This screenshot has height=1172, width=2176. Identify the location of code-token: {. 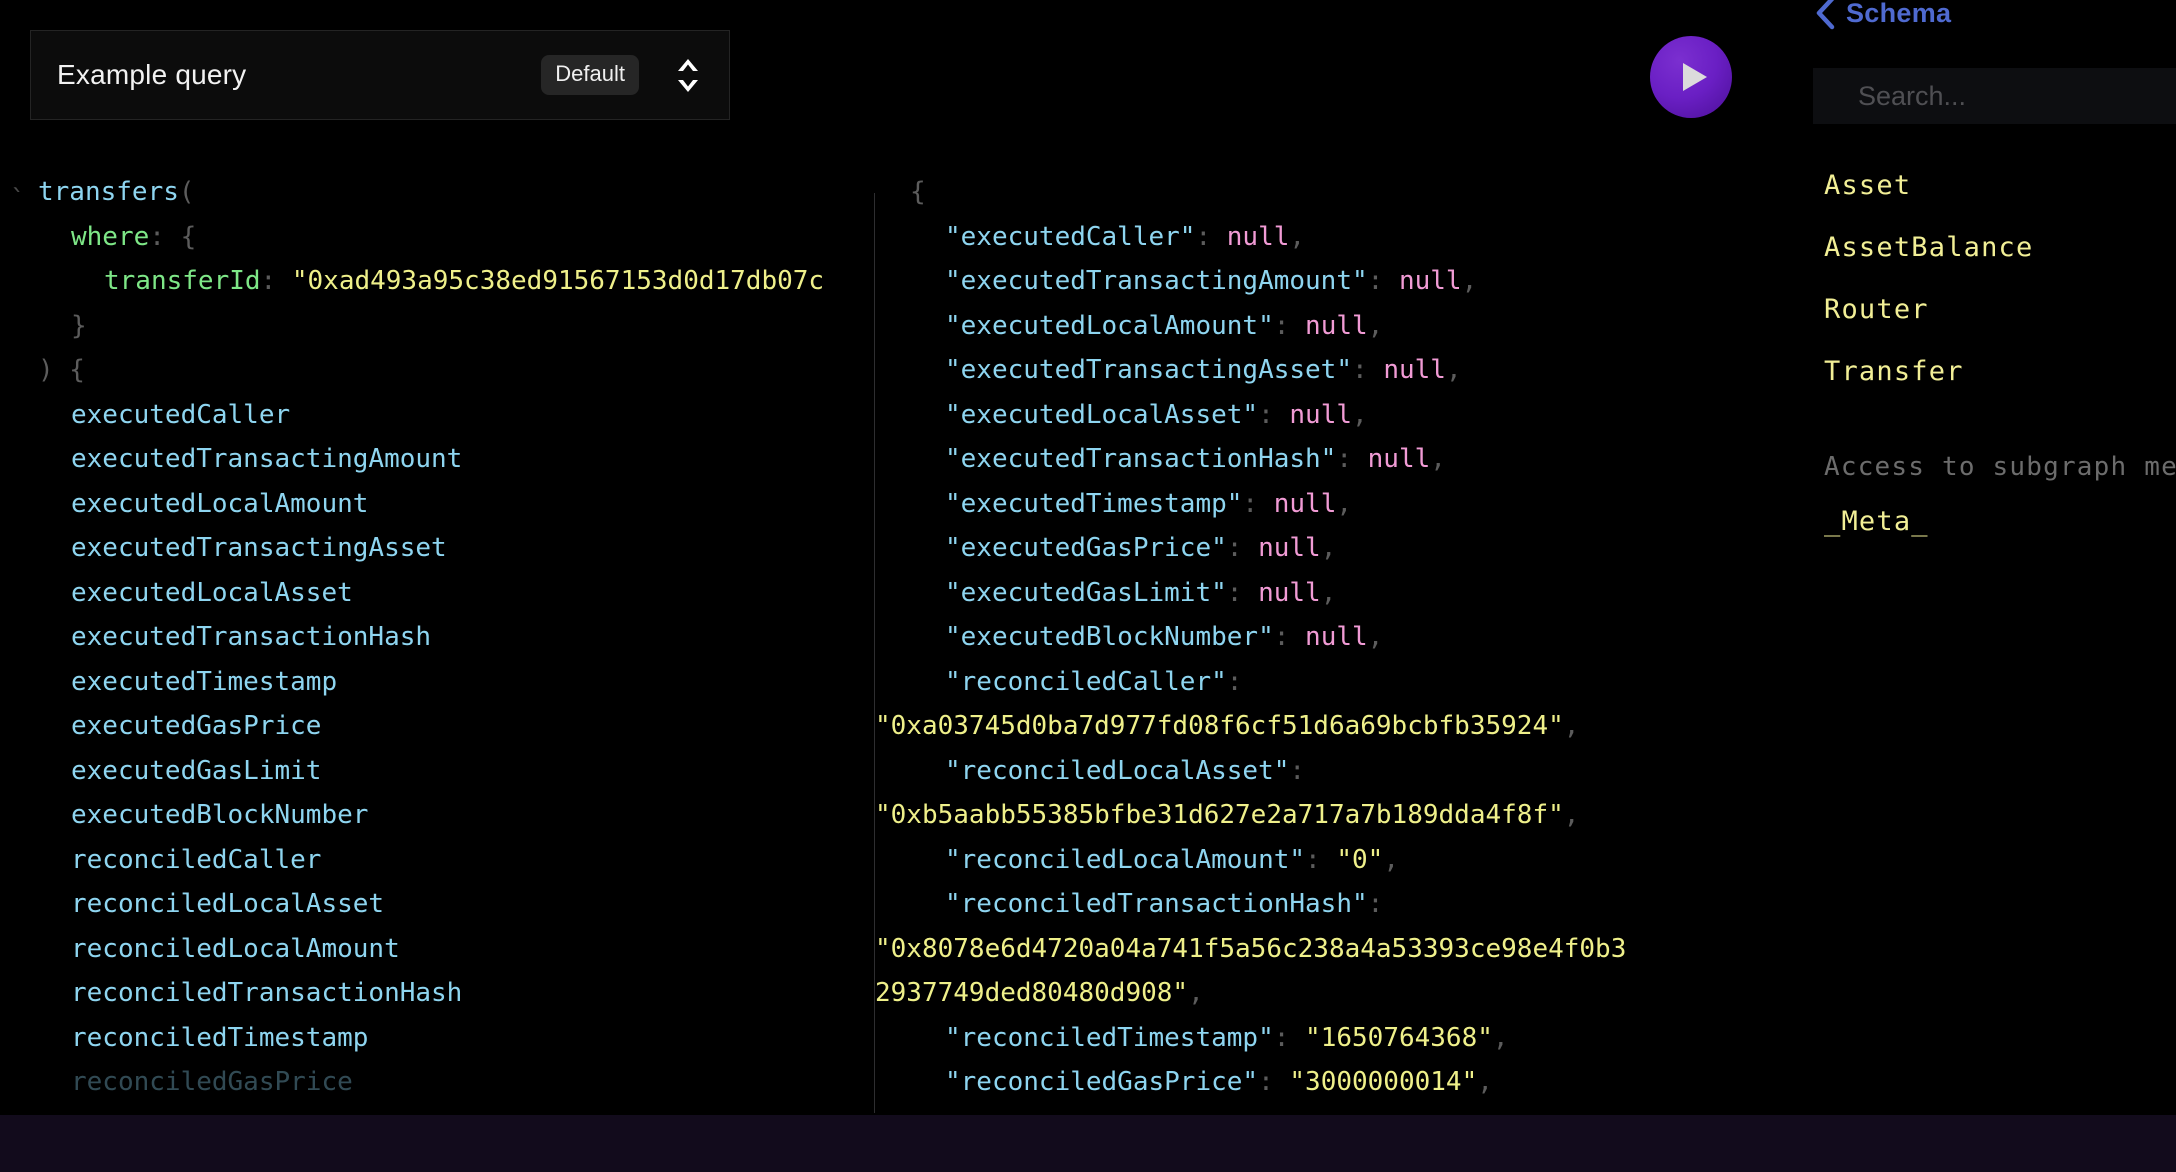
(918, 192).